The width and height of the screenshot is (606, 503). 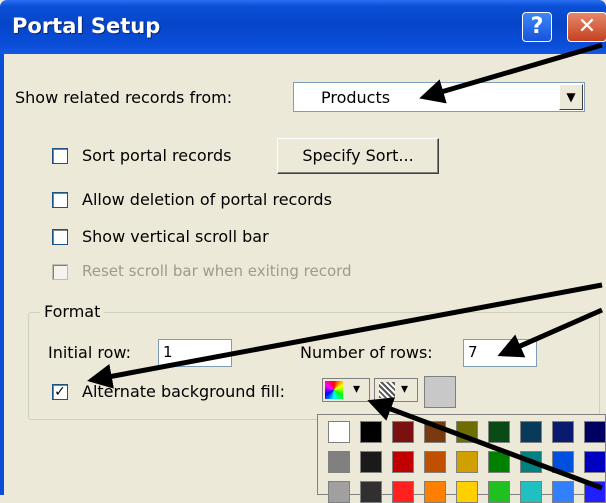 I want to click on close-icon: ✕, so click(x=587, y=26).